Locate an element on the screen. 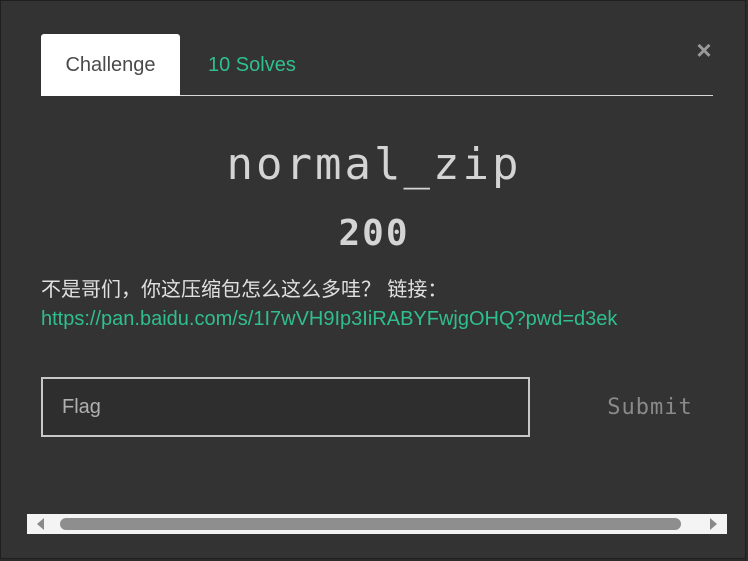 This screenshot has width=748, height=561. horizontal-scrollbar is located at coordinates (377, 524).